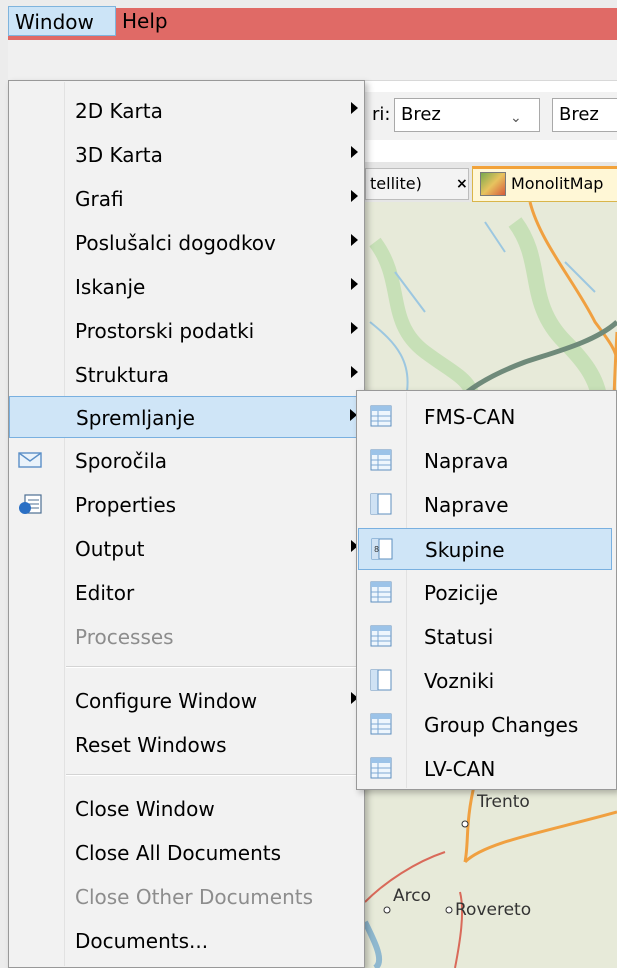  What do you see at coordinates (186, 111) in the screenshot?
I see `menu-item-2d-karta: 2D Karta` at bounding box center [186, 111].